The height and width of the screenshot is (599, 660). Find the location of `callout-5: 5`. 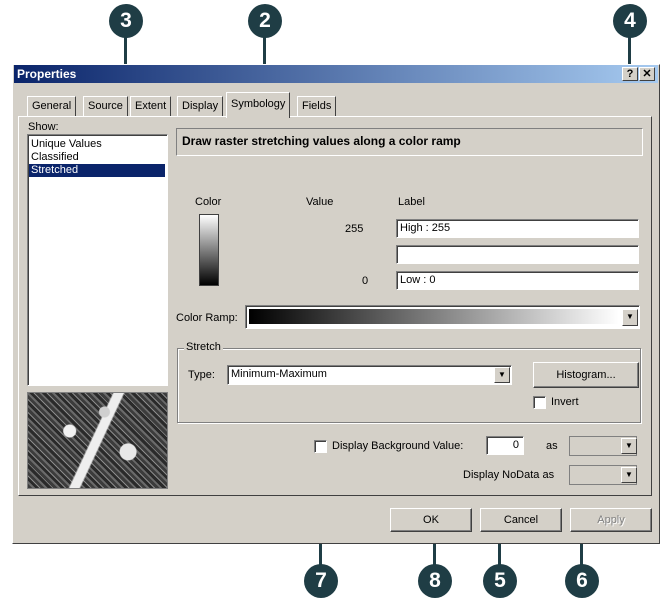

callout-5: 5 is located at coordinates (500, 581).